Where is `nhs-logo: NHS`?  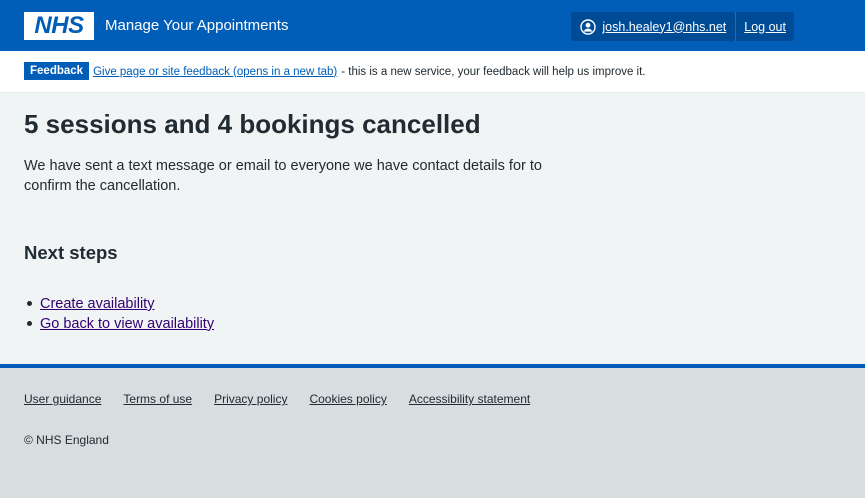 nhs-logo: NHS is located at coordinates (59, 25).